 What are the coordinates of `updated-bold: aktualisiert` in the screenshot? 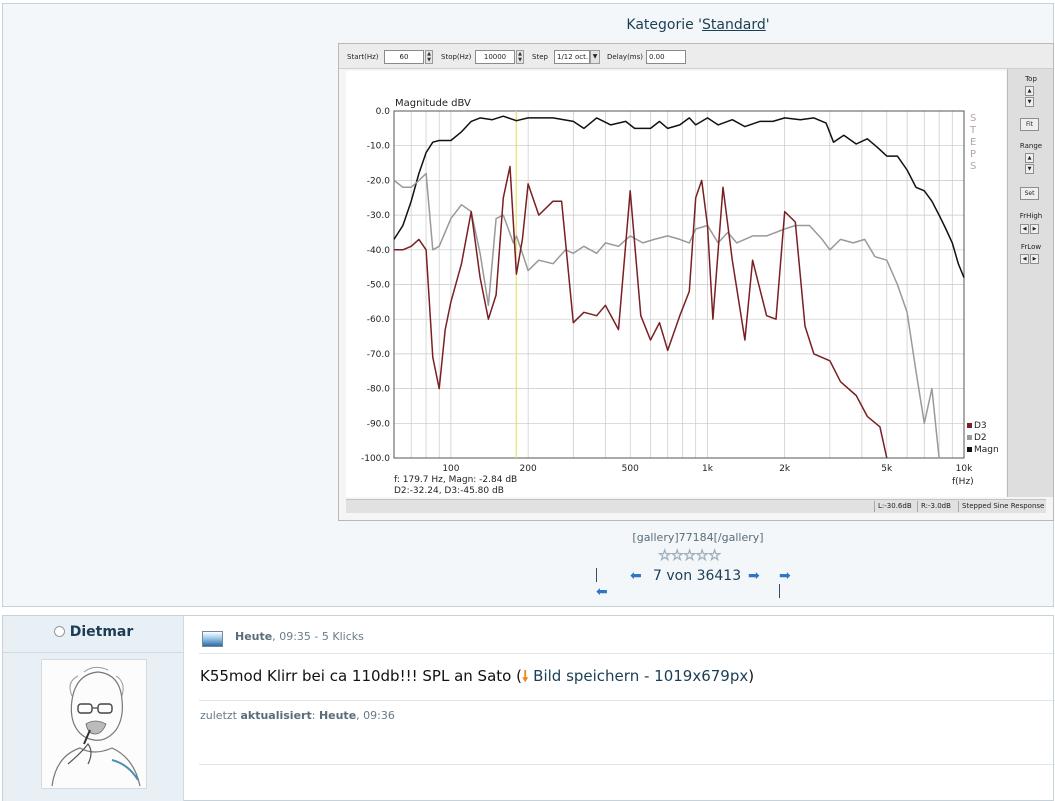 It's located at (276, 715).